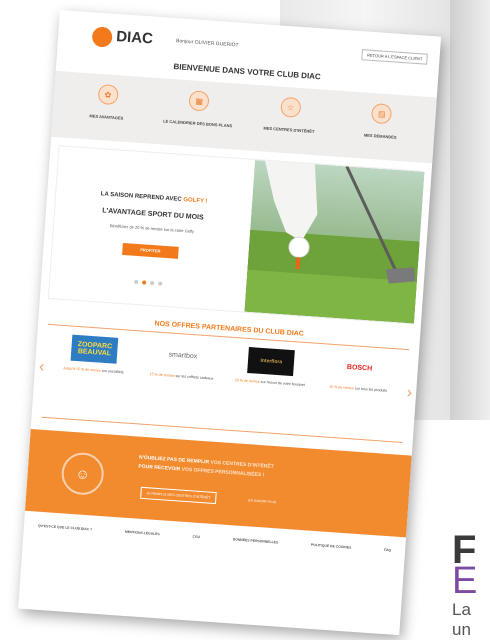  What do you see at coordinates (94, 349) in the screenshot?
I see `partner-logo: ZOOPARC BEAUVAL` at bounding box center [94, 349].